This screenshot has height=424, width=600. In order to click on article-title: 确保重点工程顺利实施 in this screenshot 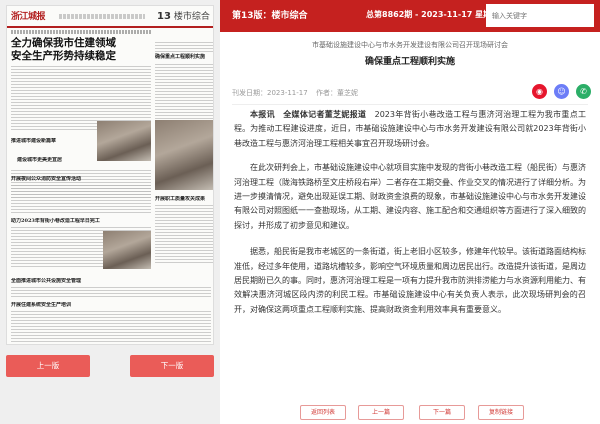, I will do `click(409, 62)`.